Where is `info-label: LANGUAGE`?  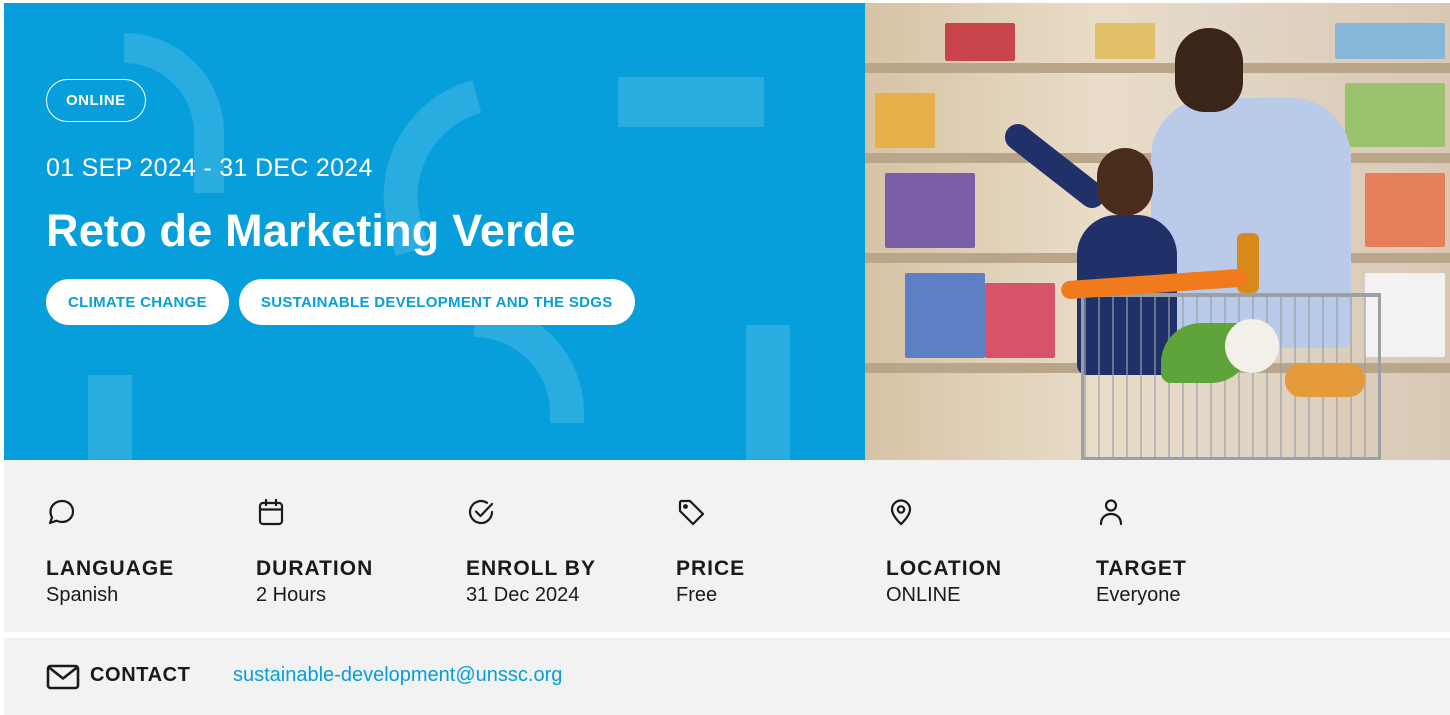 info-label: LANGUAGE is located at coordinates (110, 568).